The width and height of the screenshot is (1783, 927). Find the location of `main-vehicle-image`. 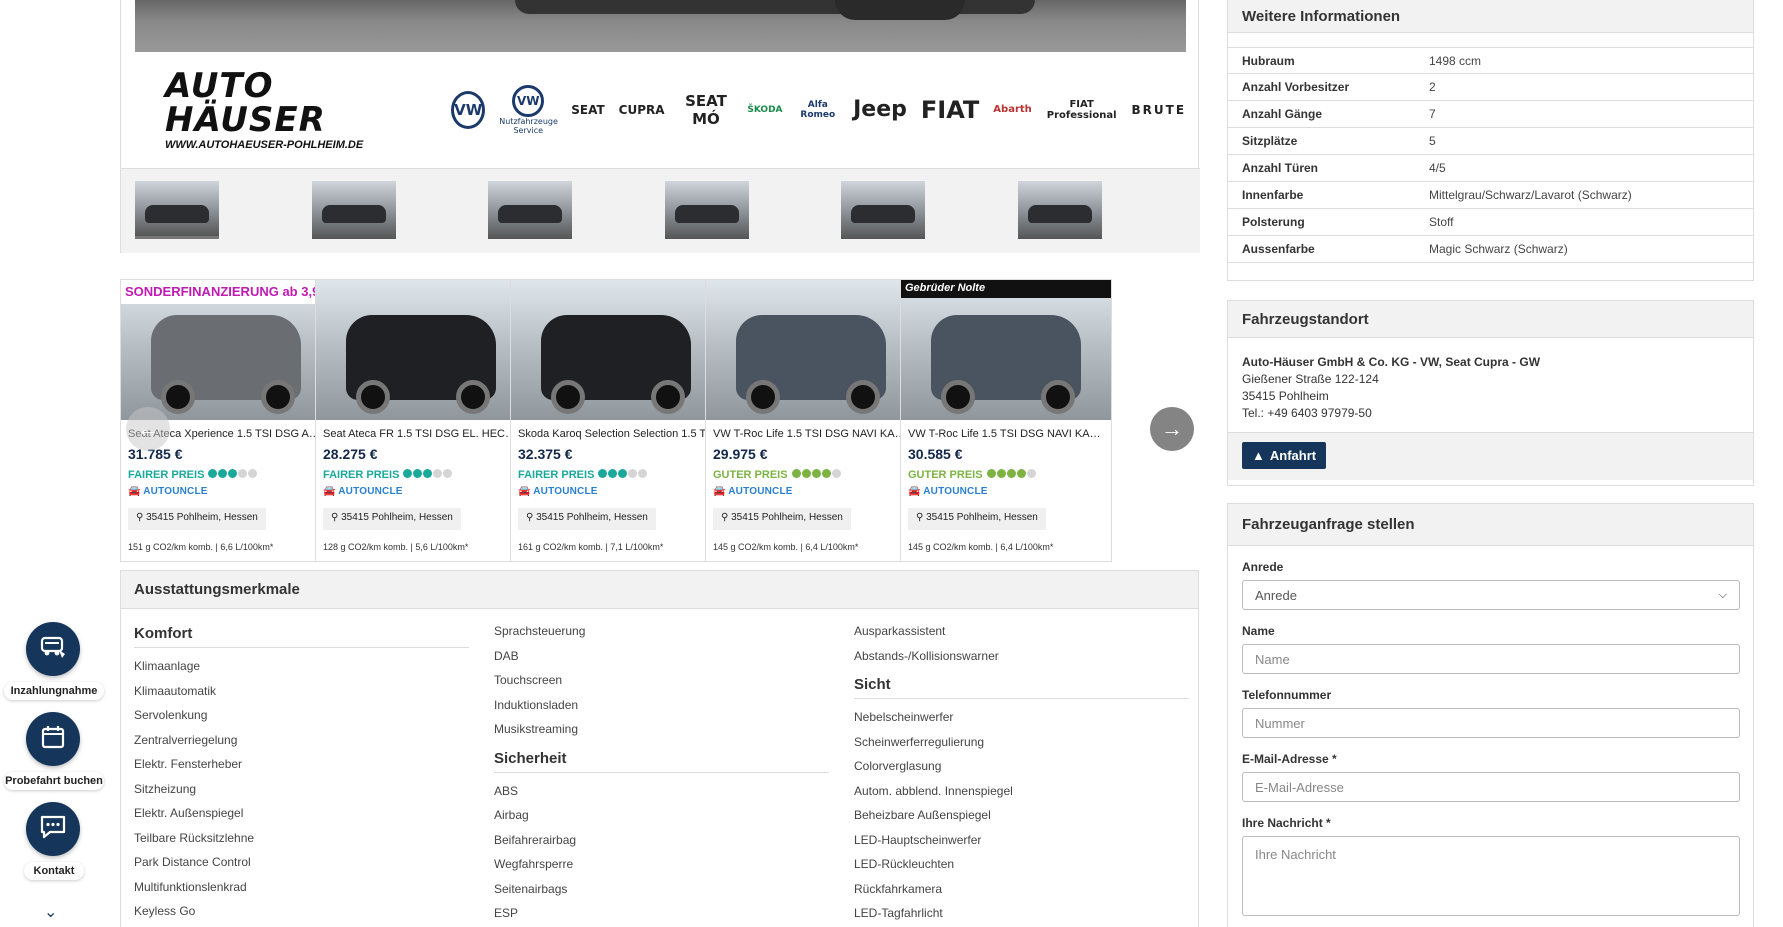

main-vehicle-image is located at coordinates (660, 26).